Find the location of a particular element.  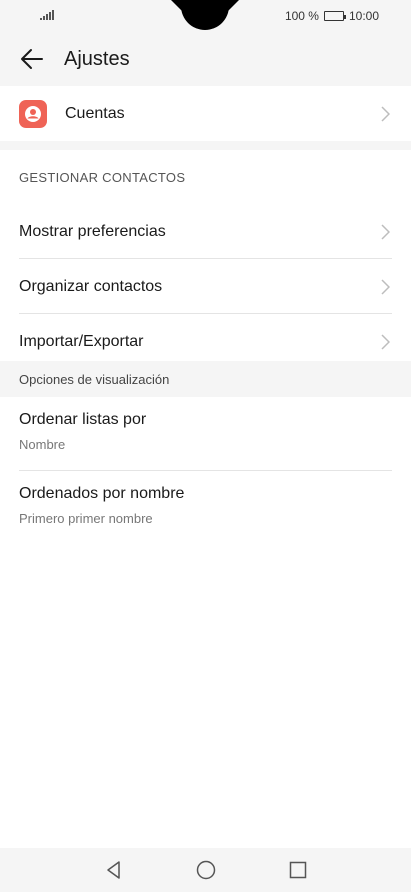

accounts-row: Cuentas is located at coordinates (205, 113).